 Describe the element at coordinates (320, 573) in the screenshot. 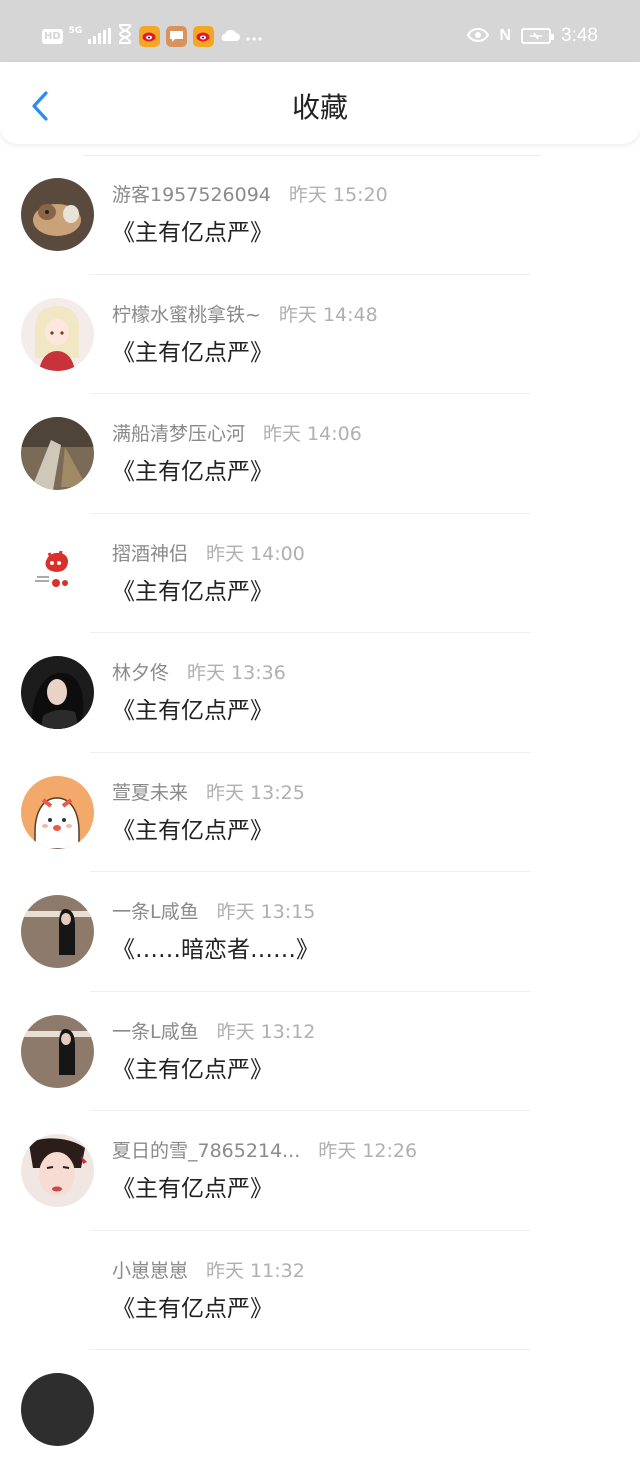

I see `list-item: 摺酒神侣 昨天 14:00 《主有亿点严》` at that location.